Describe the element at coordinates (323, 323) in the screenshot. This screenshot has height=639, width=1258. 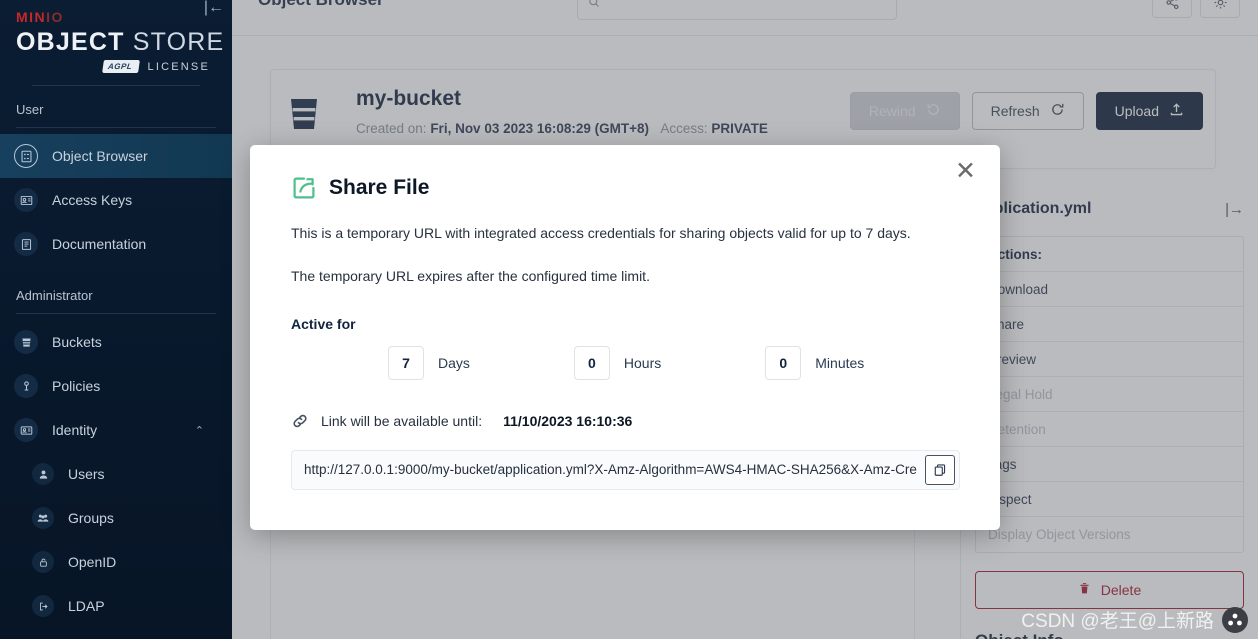
I see `active-for-label: Active for` at that location.